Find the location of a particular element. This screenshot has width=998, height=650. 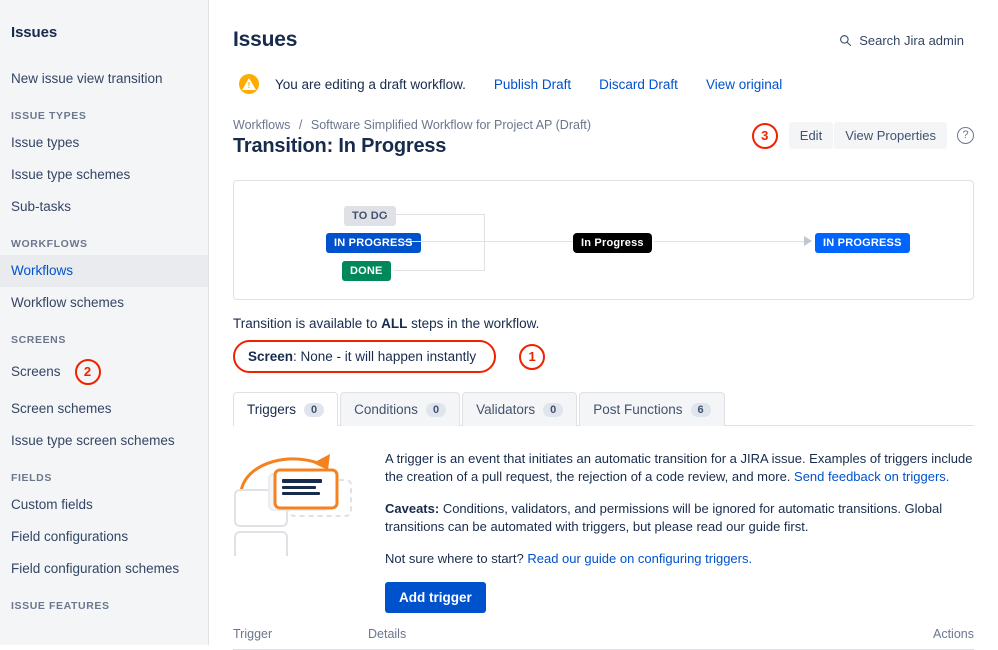

annotation-marker-3: 3 is located at coordinates (764, 135).